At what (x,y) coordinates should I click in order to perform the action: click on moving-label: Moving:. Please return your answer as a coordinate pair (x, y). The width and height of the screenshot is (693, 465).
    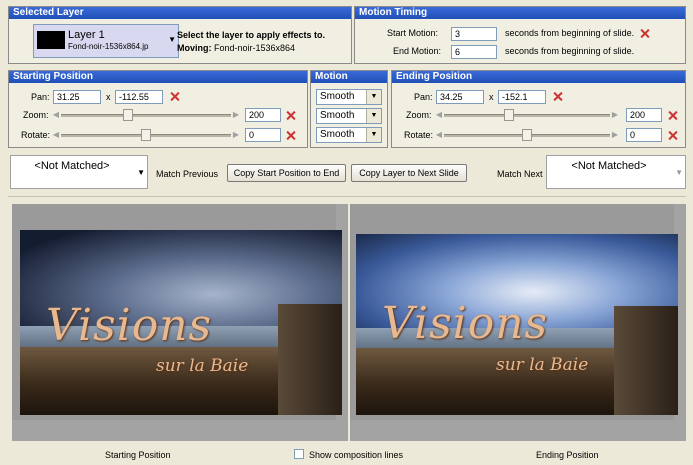
    Looking at the image, I should click on (194, 48).